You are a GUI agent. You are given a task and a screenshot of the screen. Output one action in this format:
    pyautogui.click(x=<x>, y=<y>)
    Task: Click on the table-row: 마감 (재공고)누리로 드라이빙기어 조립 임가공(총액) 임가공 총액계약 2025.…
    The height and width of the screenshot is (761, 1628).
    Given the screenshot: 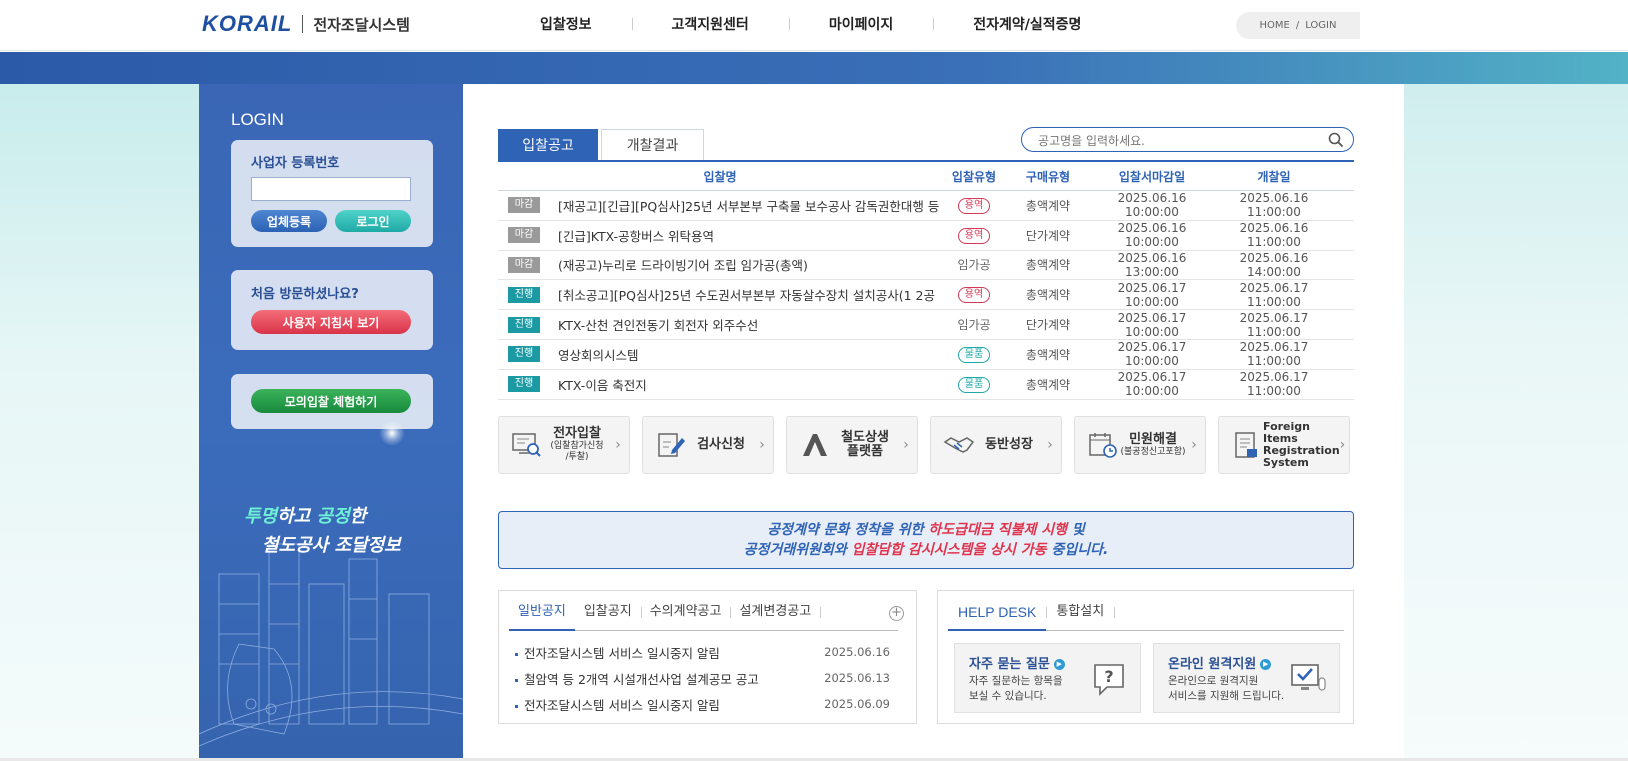 What is the action you would take?
    pyautogui.click(x=926, y=266)
    